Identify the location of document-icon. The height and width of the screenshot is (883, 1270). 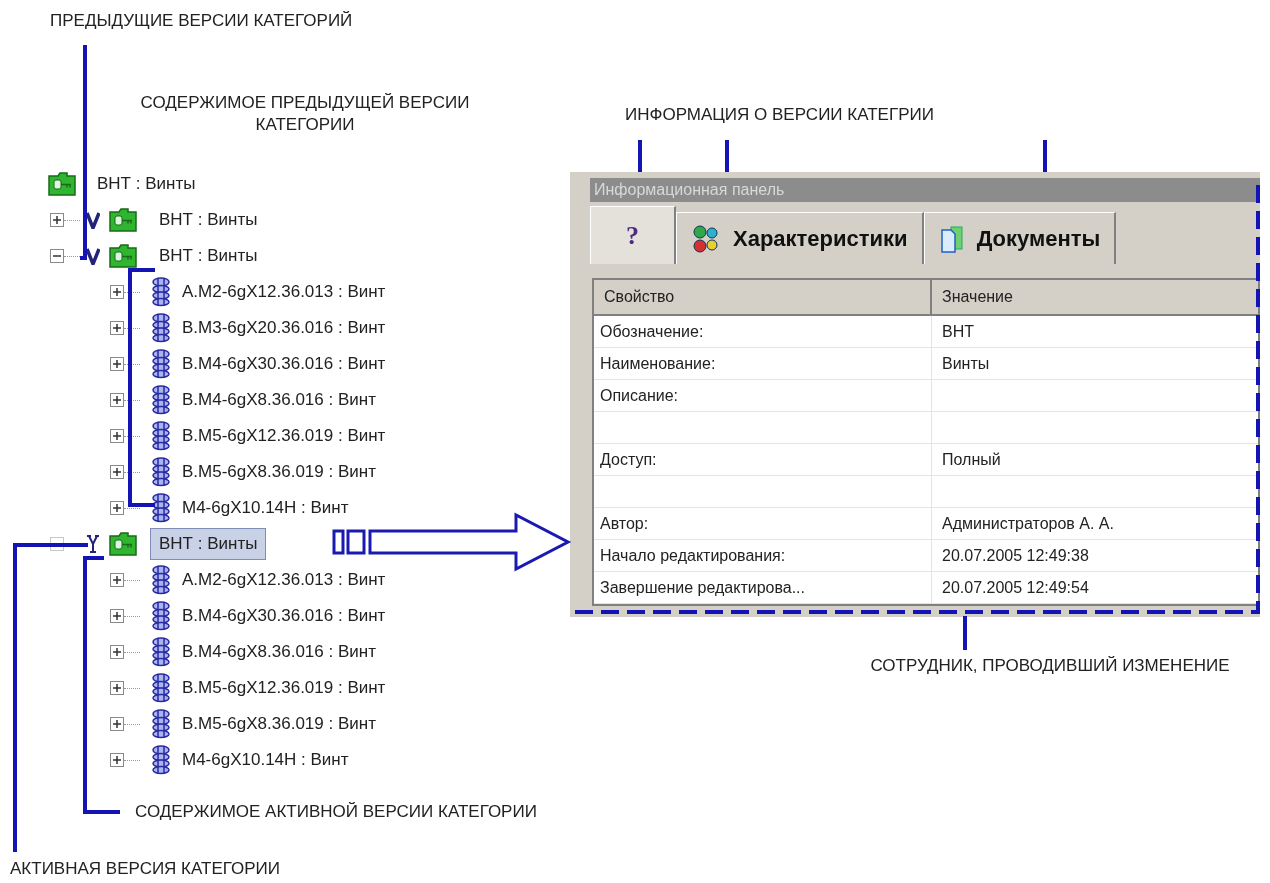
(951, 238).